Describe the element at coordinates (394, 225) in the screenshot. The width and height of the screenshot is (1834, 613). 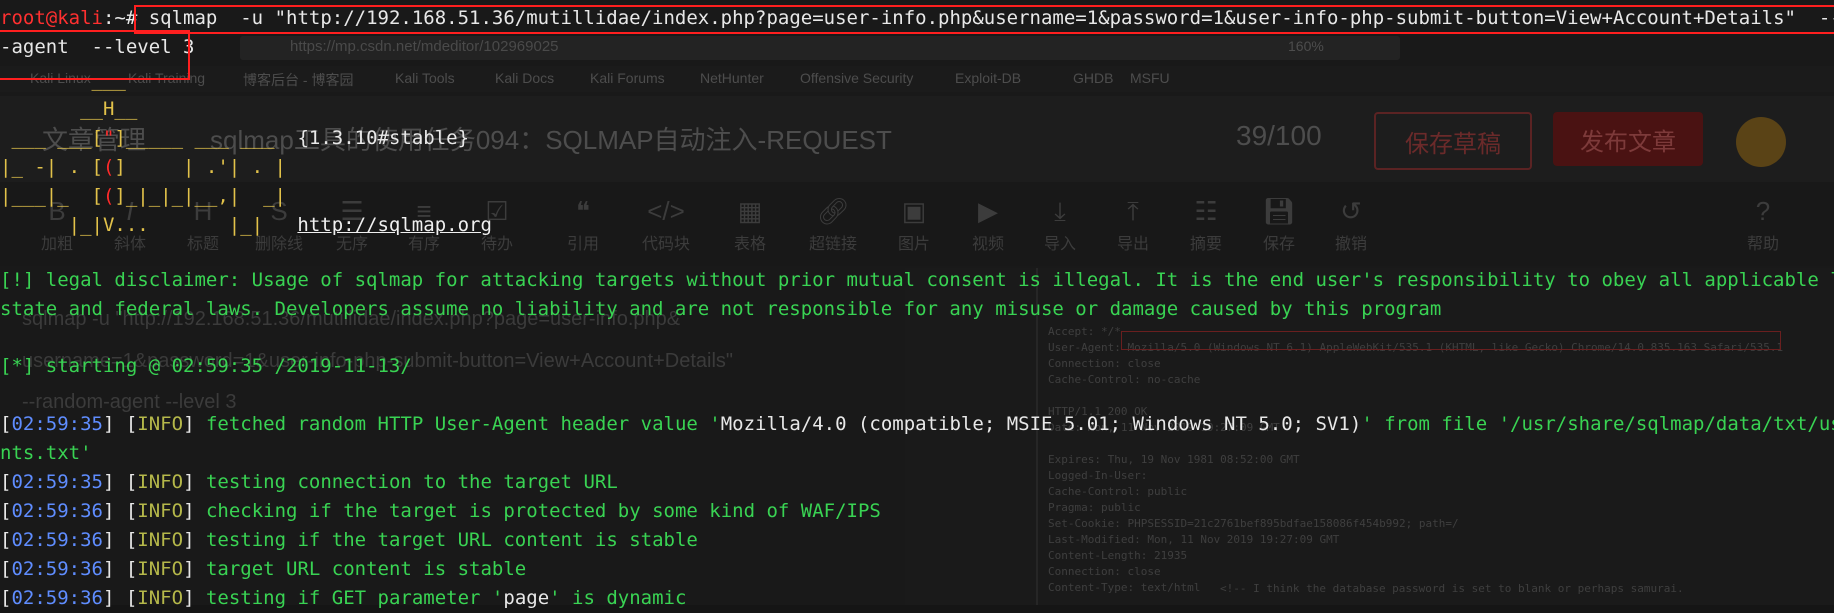
I see `sqlmap-site-link: http://sqlmap.org` at that location.